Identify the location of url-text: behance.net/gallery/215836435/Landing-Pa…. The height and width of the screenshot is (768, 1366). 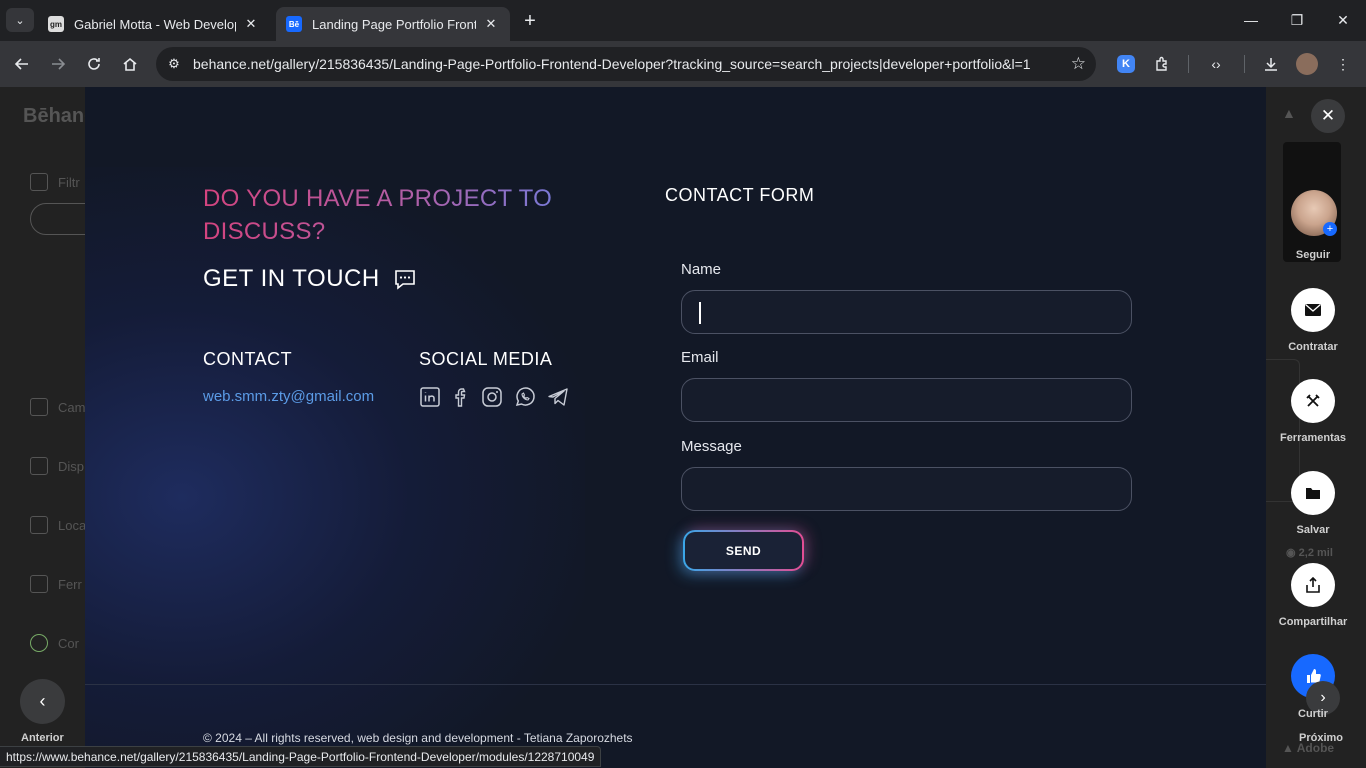
(612, 64).